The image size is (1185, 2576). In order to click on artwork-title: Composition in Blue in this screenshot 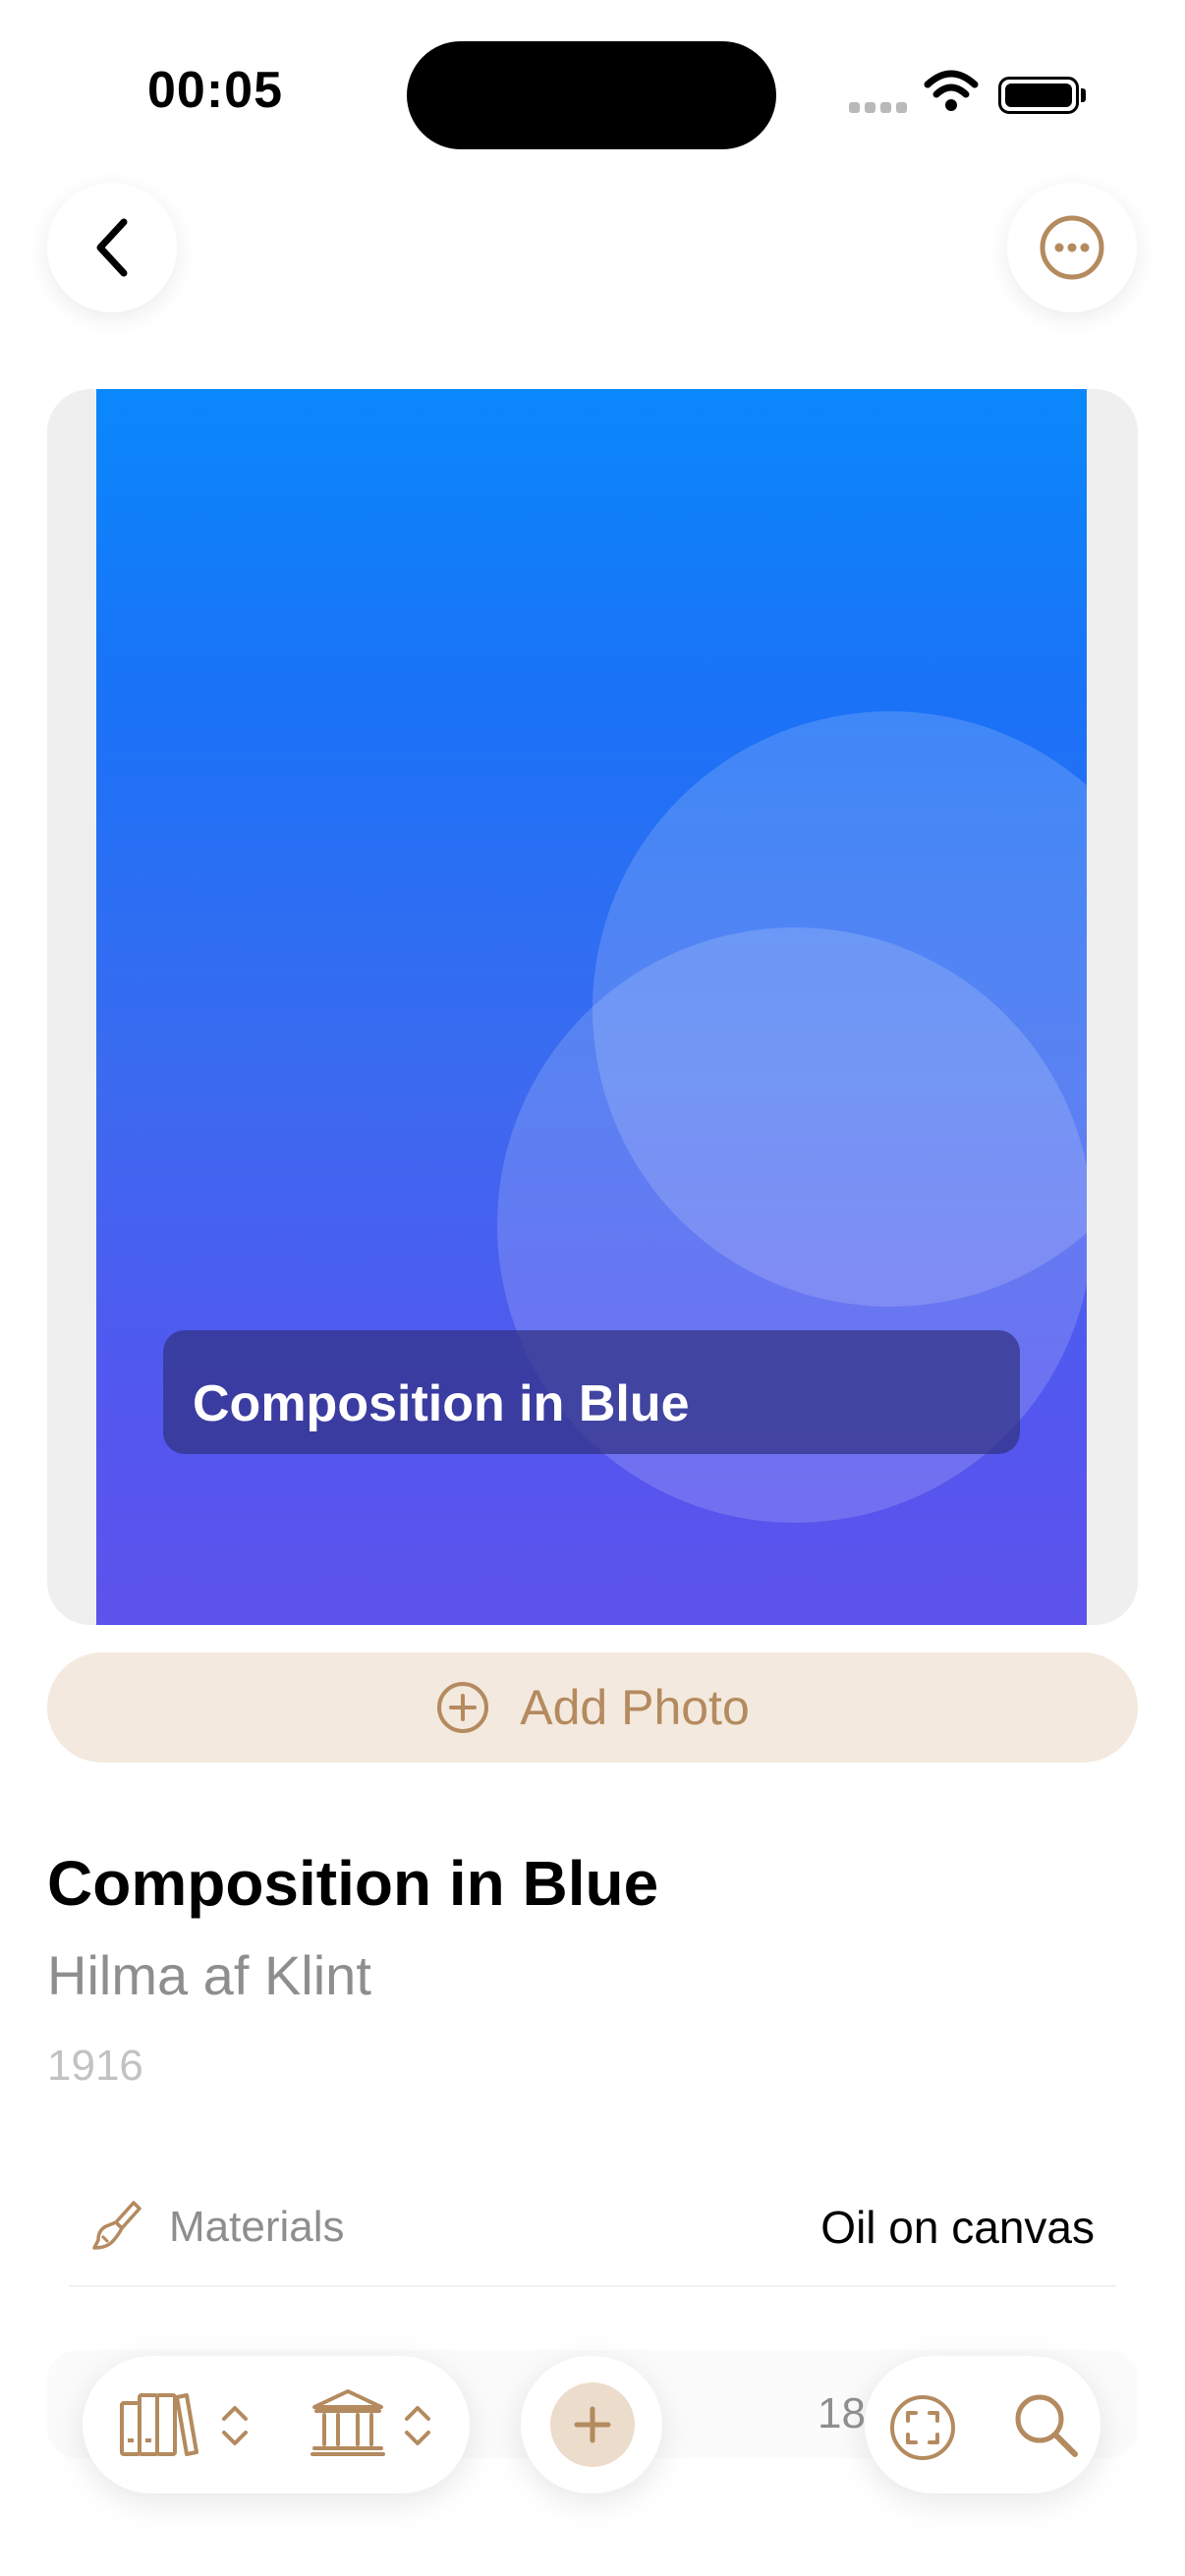, I will do `click(353, 1883)`.